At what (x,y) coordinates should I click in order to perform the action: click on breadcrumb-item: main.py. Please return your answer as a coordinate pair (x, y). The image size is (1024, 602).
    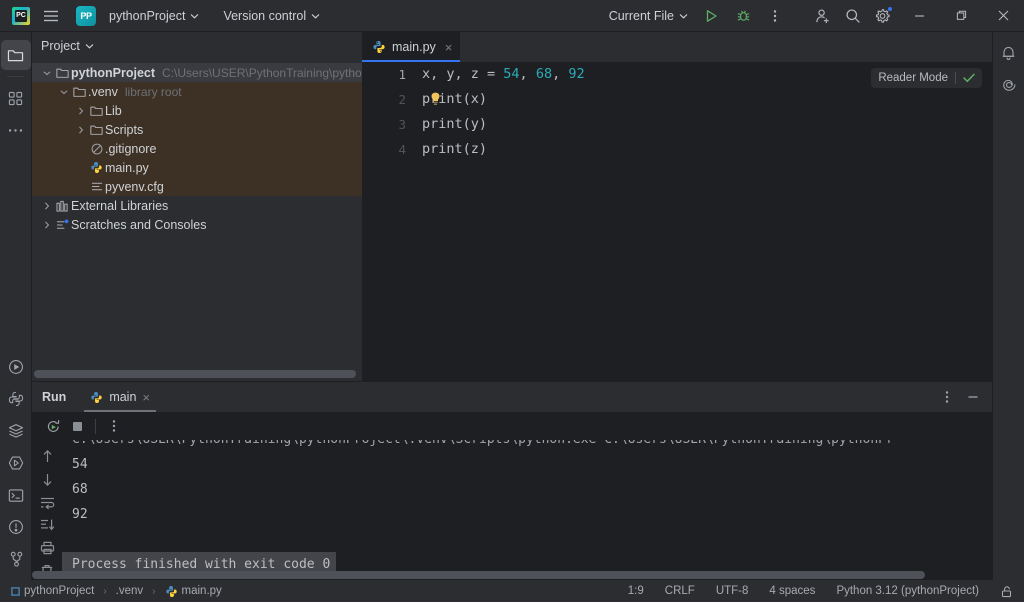
    Looking at the image, I should click on (193, 591).